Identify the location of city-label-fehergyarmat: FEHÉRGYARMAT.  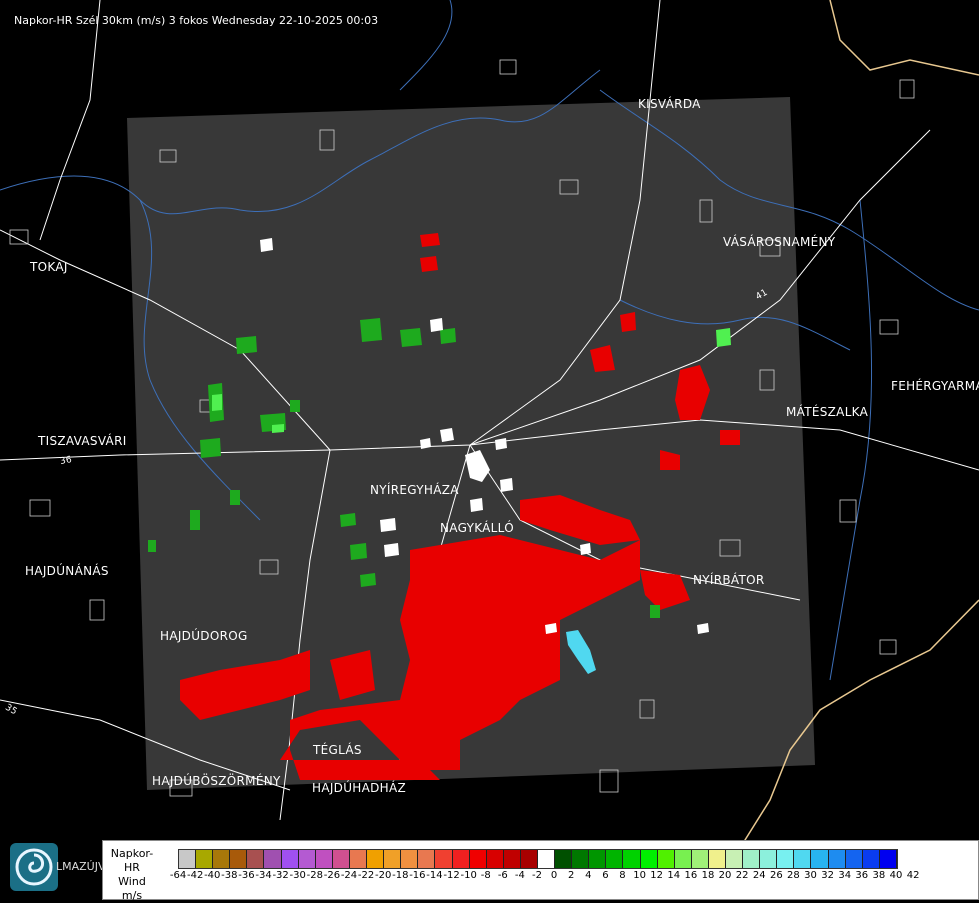
(935, 386).